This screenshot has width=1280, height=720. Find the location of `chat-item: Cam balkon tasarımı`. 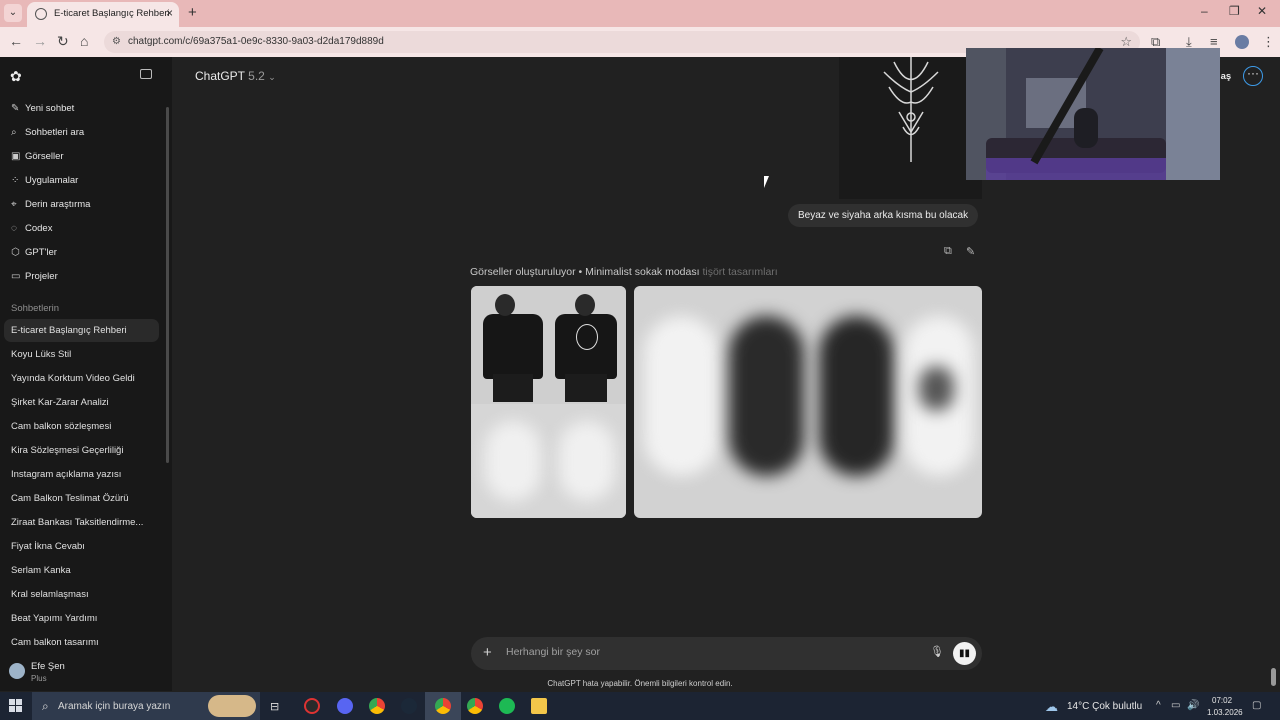

chat-item: Cam balkon tasarımı is located at coordinates (55, 642).